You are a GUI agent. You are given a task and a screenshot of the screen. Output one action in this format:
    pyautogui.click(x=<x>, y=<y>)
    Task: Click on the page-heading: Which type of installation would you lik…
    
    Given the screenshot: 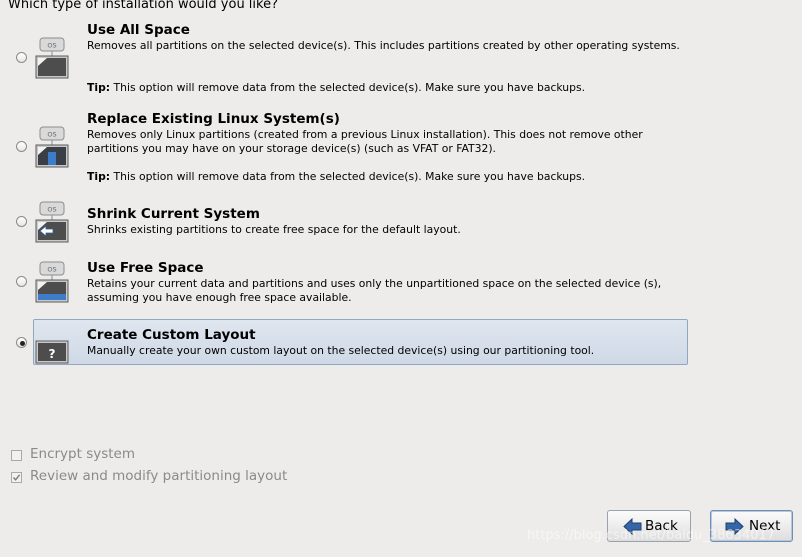 What is the action you would take?
    pyautogui.click(x=143, y=6)
    